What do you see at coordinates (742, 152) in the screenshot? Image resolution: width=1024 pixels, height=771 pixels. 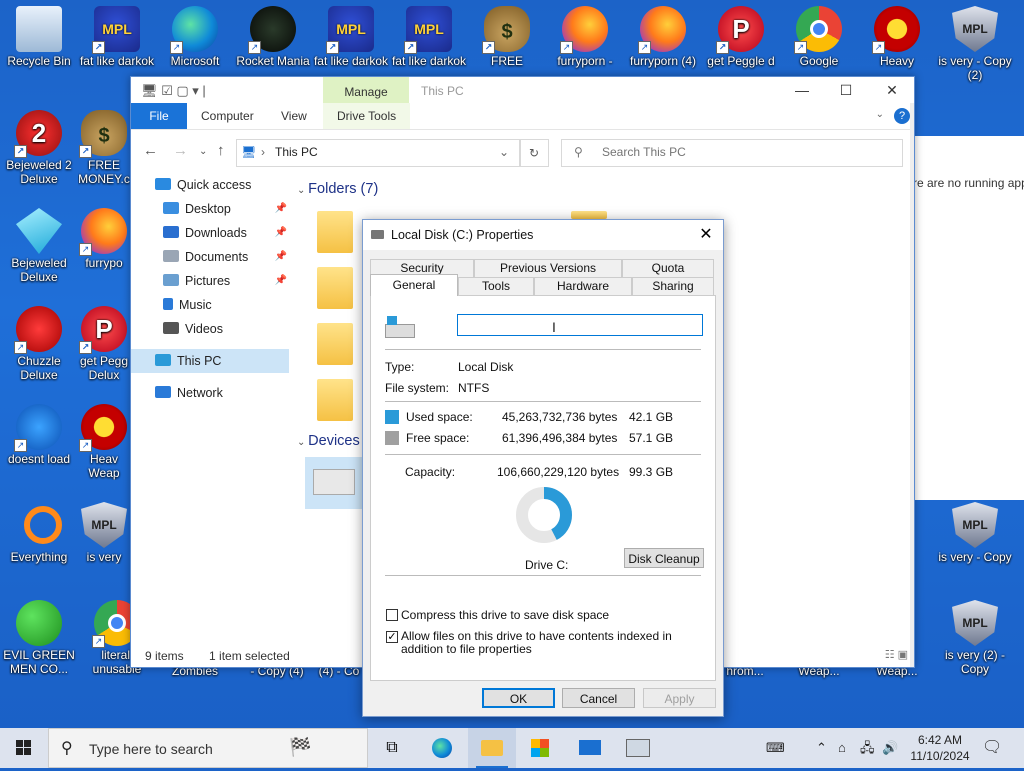 I see `search-input` at bounding box center [742, 152].